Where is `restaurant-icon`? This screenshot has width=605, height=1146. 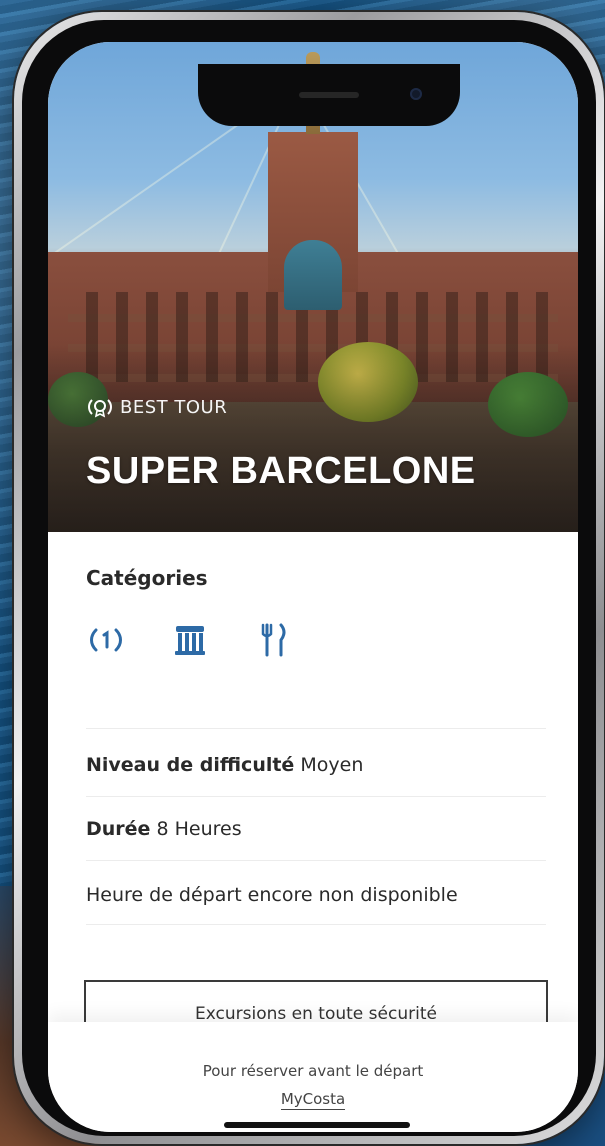
restaurant-icon is located at coordinates (274, 640).